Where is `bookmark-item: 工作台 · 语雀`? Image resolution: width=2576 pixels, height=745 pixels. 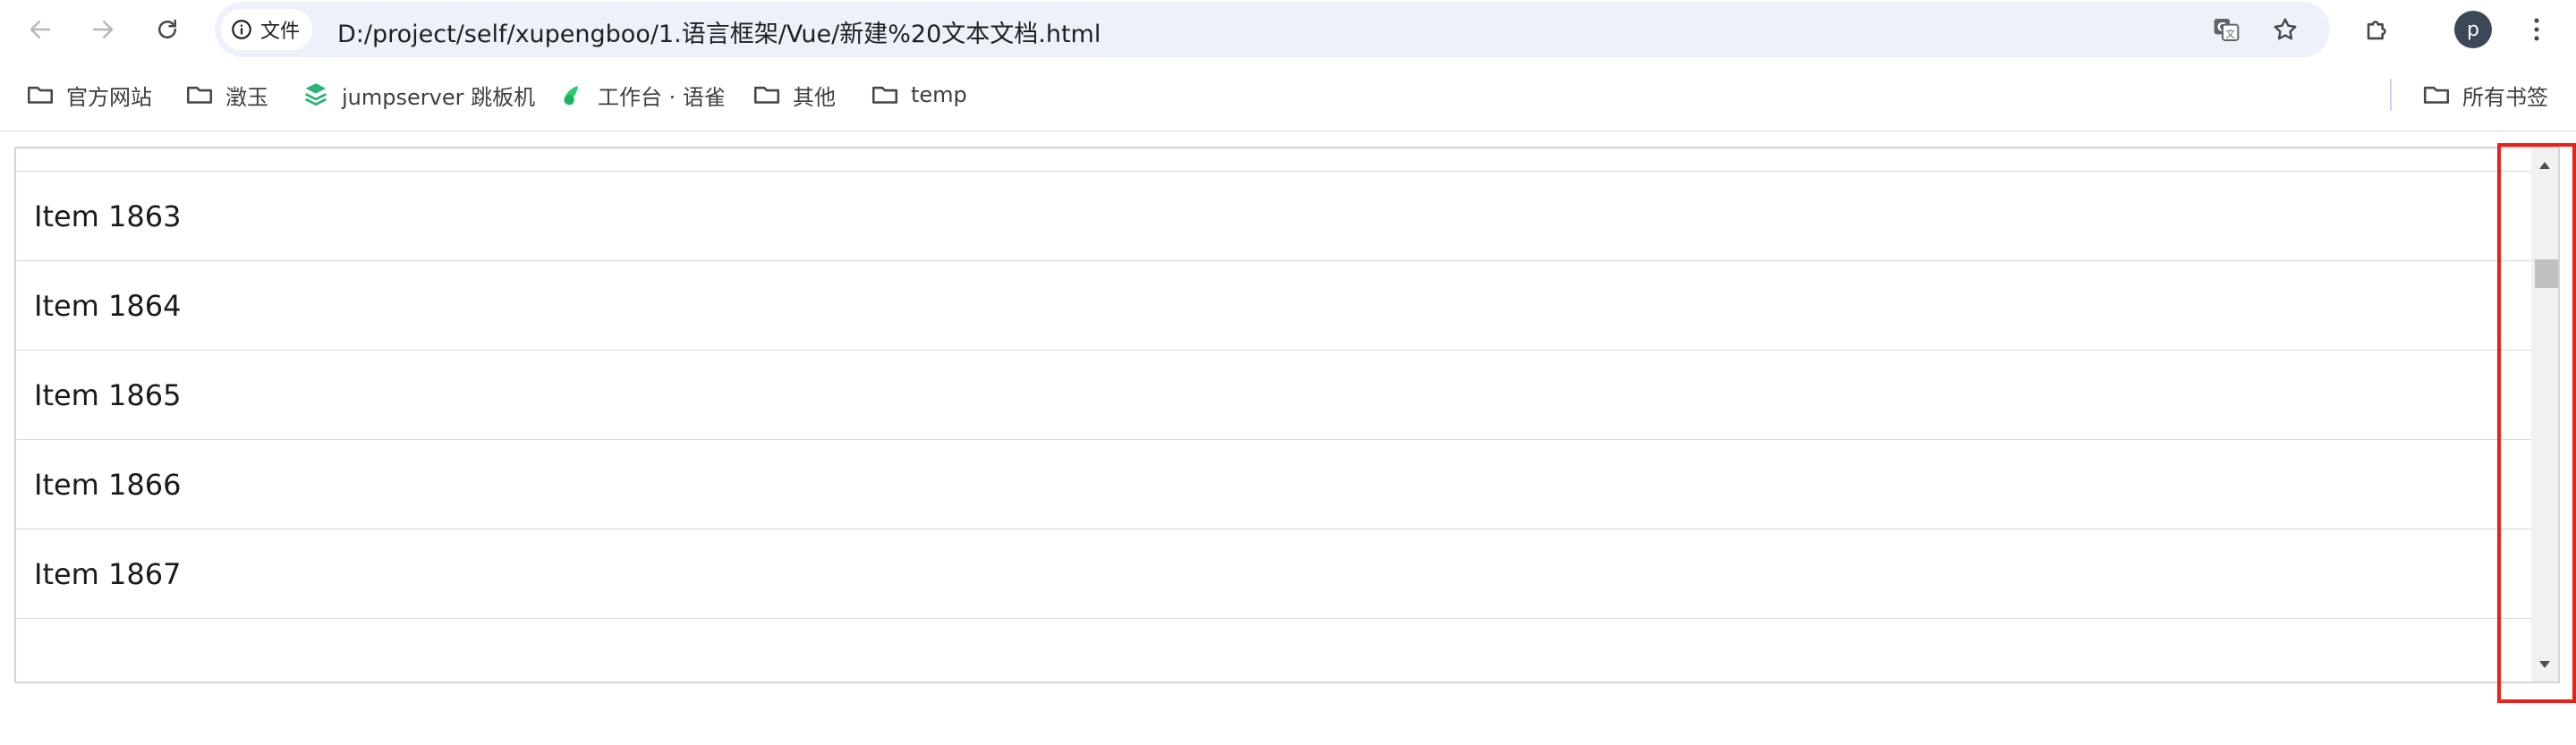
bookmark-item: 工作台 · 语雀 is located at coordinates (641, 95).